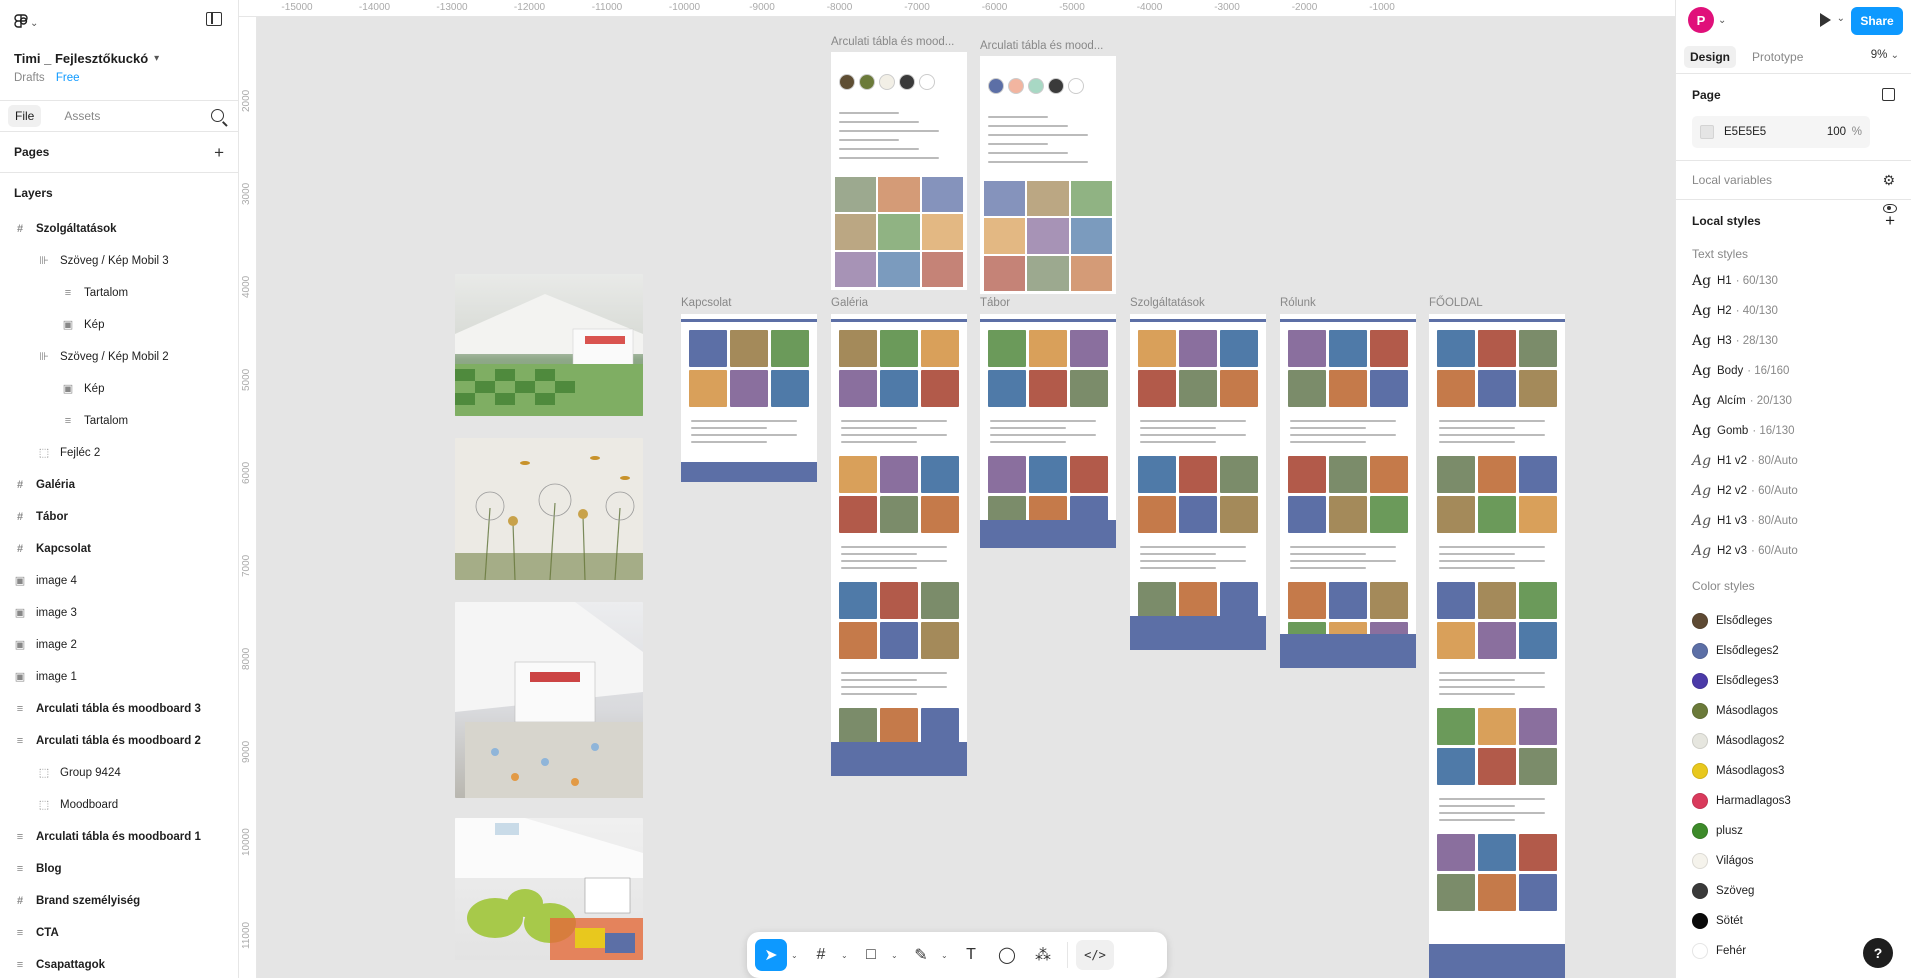 This screenshot has width=1911, height=978. Describe the element at coordinates (971, 955) in the screenshot. I see `text-tool-button: T` at that location.